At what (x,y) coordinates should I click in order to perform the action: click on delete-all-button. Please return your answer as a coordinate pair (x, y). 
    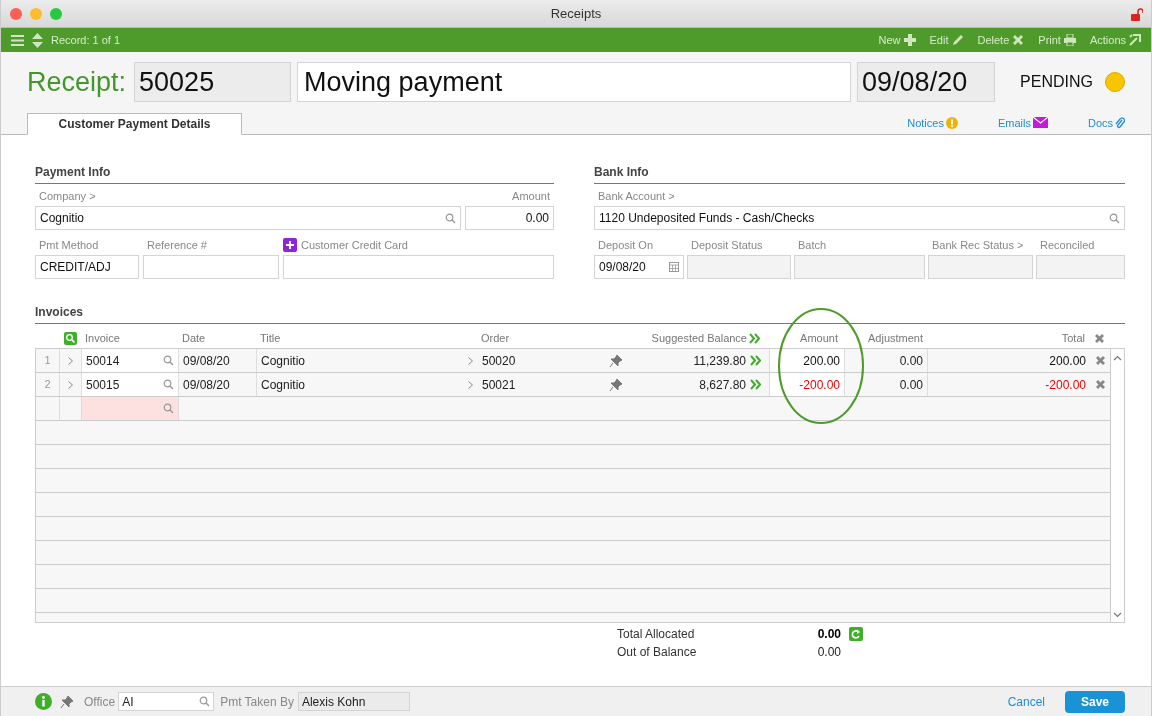
    Looking at the image, I should click on (1099, 338).